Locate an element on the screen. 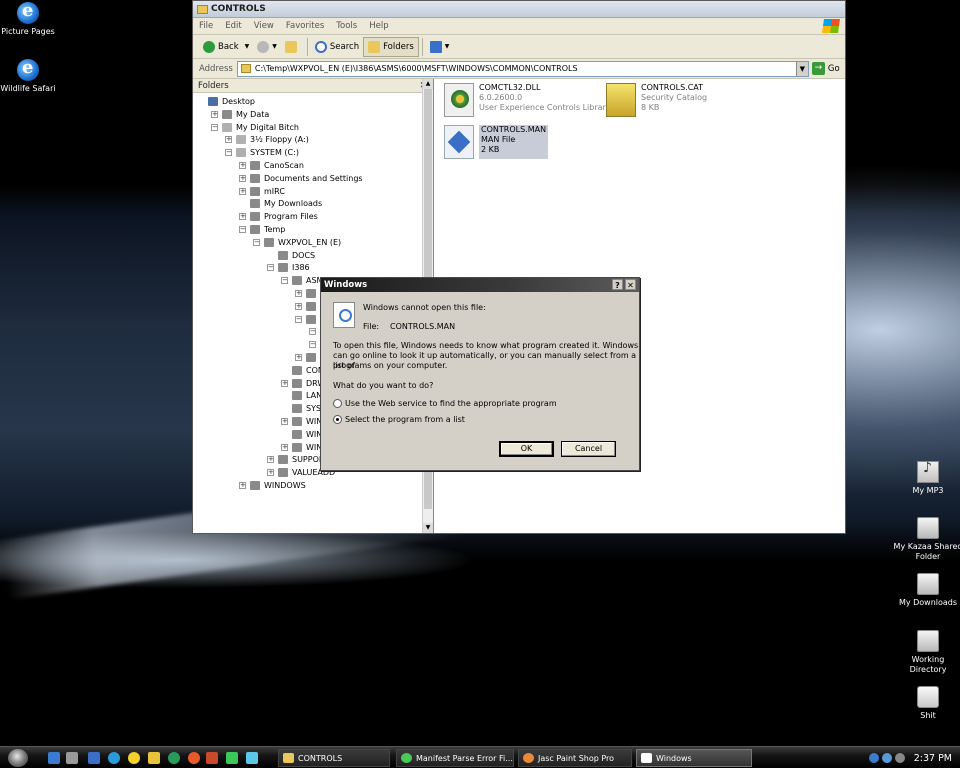 The width and height of the screenshot is (960, 768). internet-explorer-icon is located at coordinates (114, 758).